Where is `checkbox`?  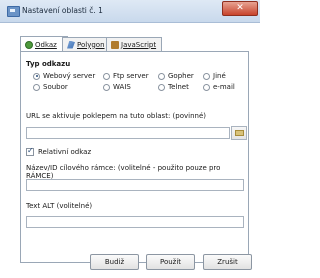
checkbox is located at coordinates (30, 151).